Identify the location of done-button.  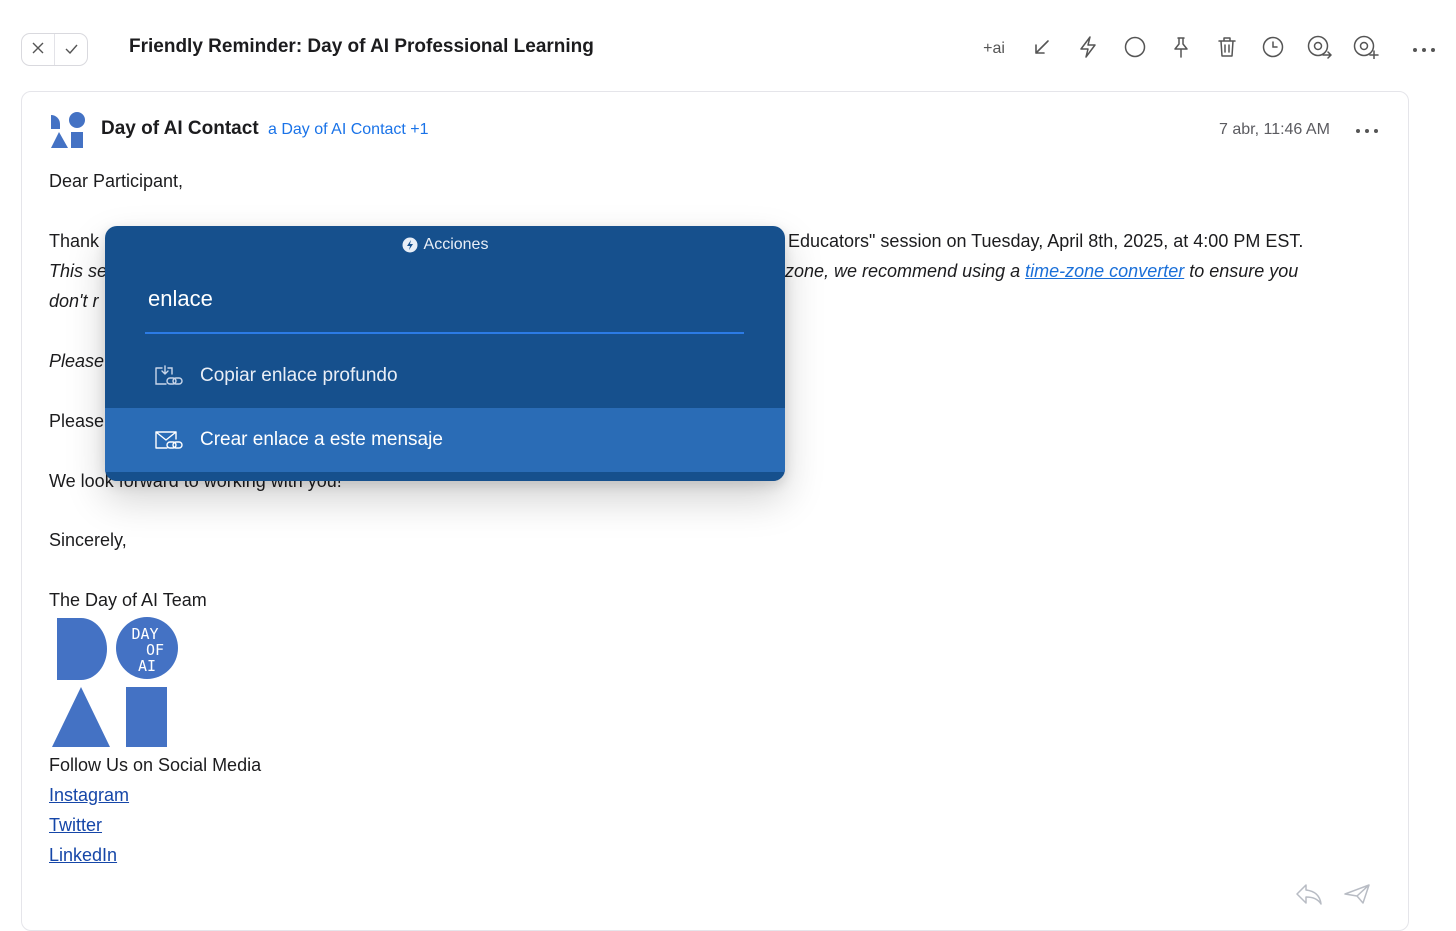
(70, 49).